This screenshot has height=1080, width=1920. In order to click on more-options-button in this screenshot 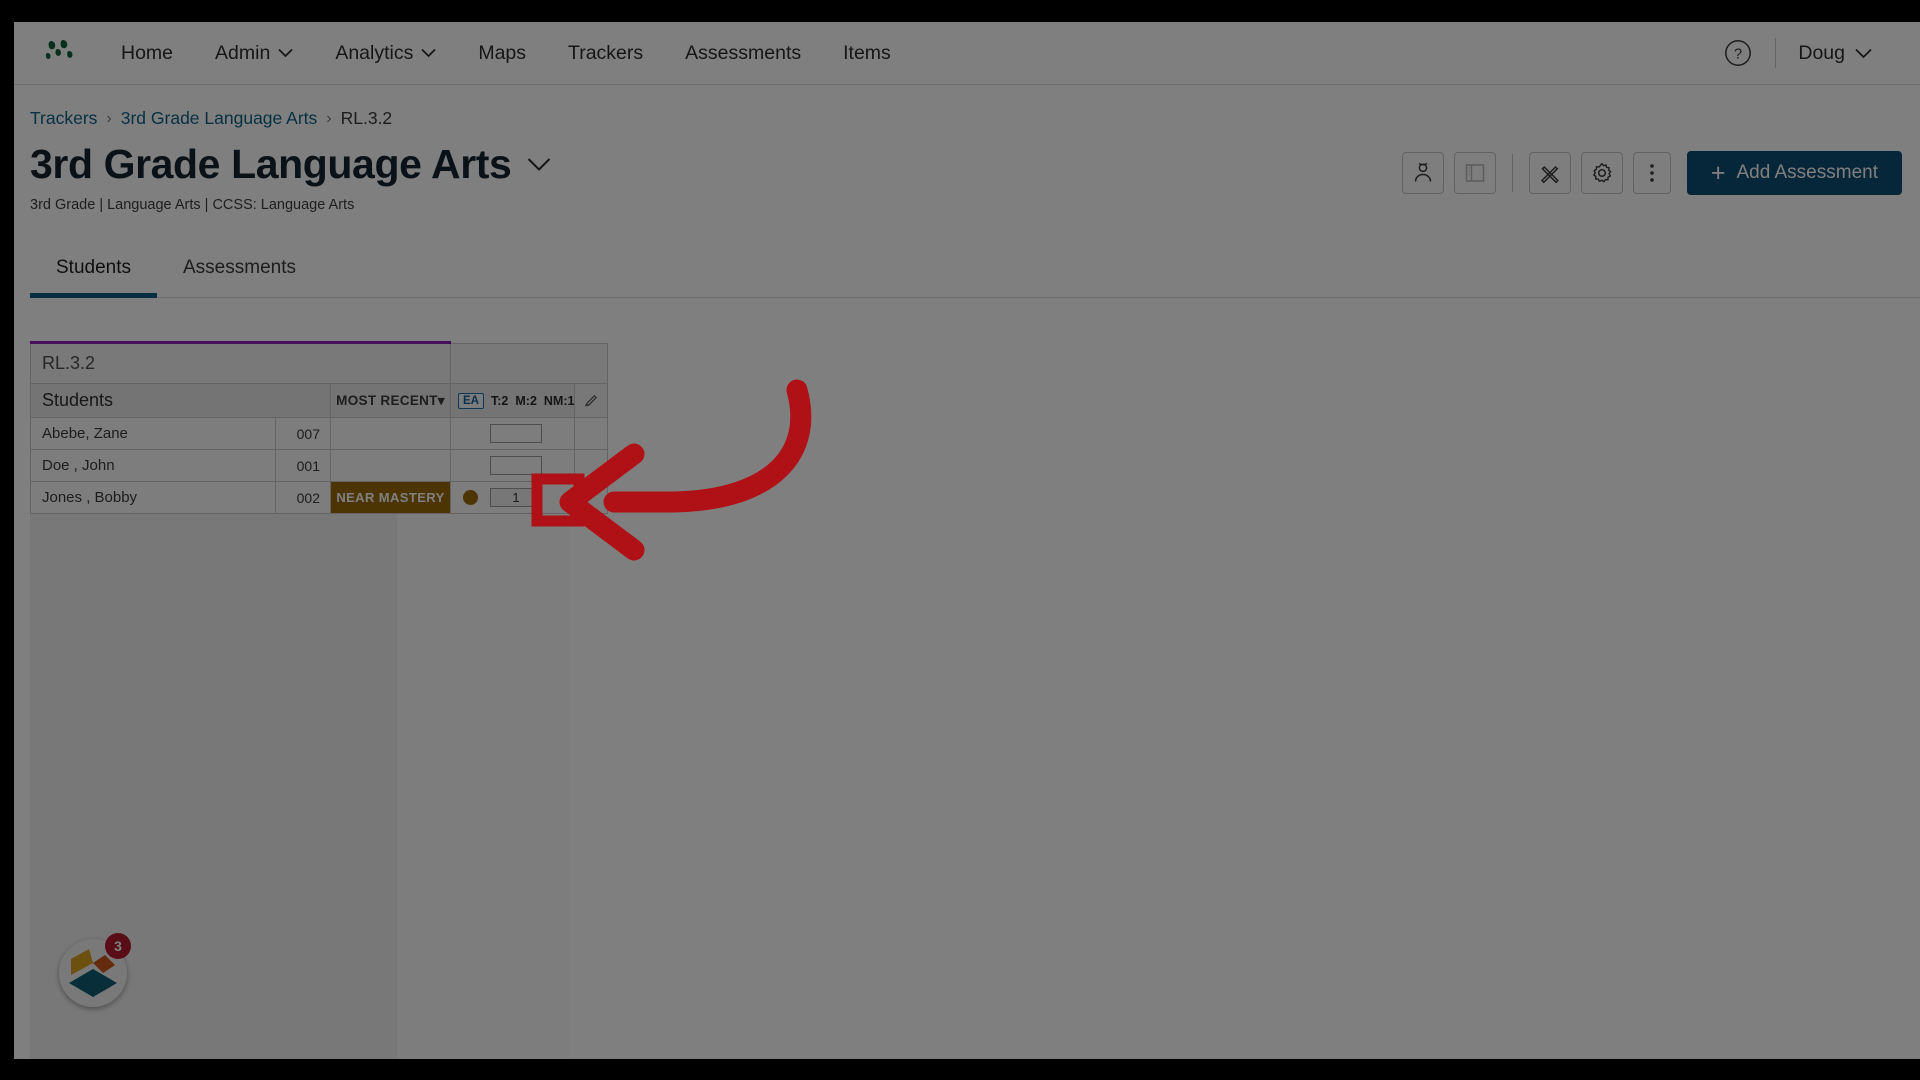, I will do `click(1651, 173)`.